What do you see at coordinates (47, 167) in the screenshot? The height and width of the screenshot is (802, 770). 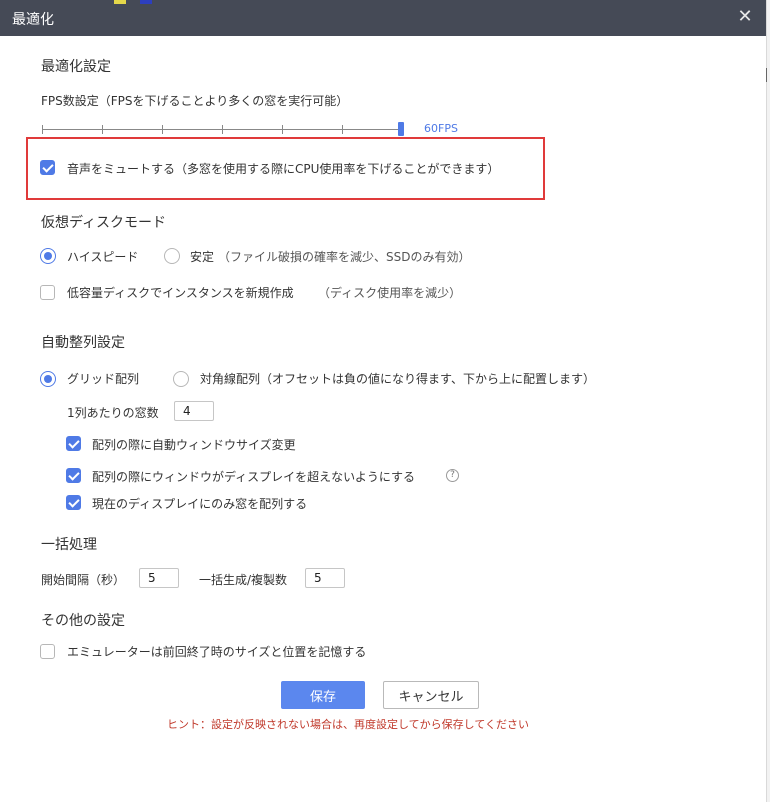 I see `mute-checkbox` at bounding box center [47, 167].